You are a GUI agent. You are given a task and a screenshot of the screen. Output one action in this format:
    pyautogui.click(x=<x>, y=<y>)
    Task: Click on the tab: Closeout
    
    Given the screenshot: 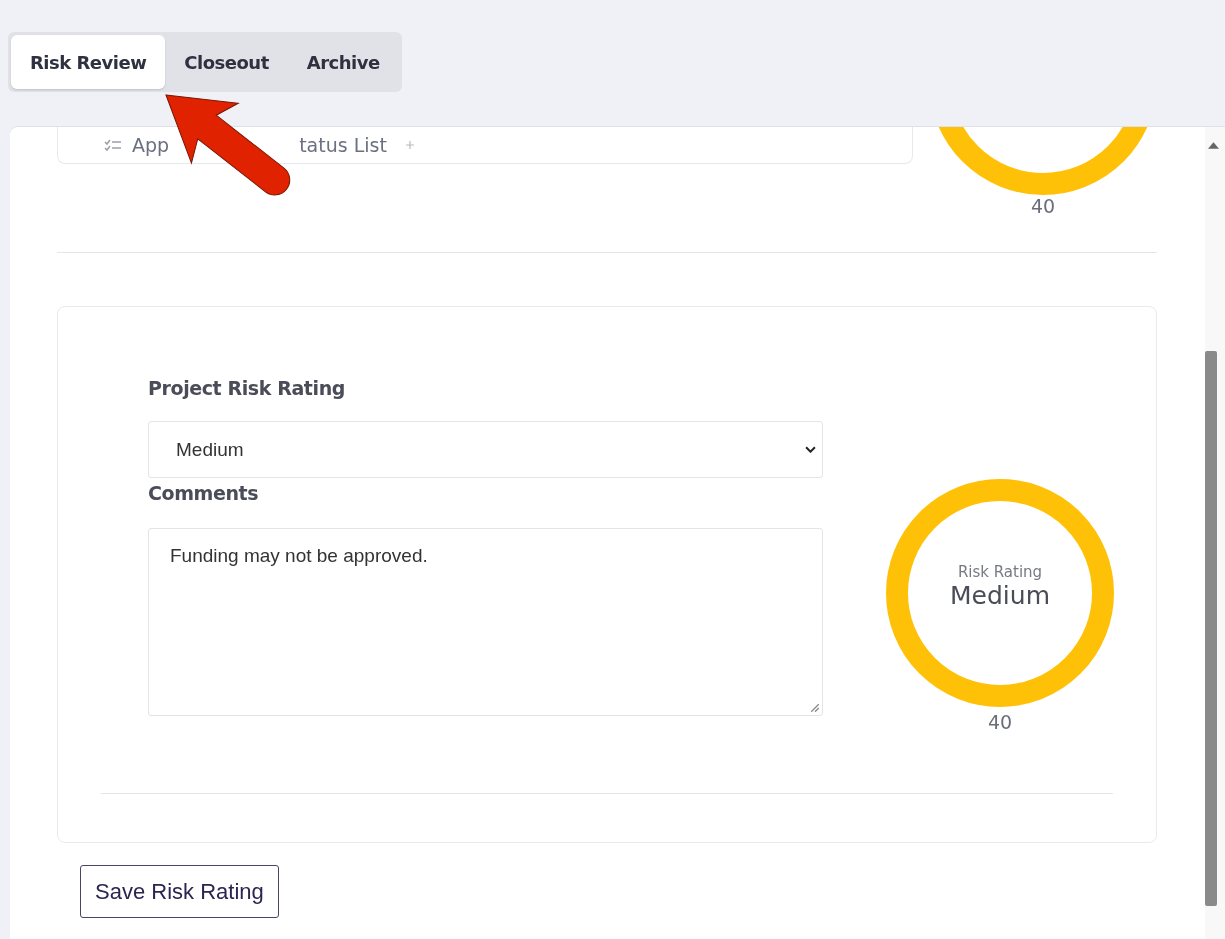 What is the action you would take?
    pyautogui.click(x=226, y=62)
    